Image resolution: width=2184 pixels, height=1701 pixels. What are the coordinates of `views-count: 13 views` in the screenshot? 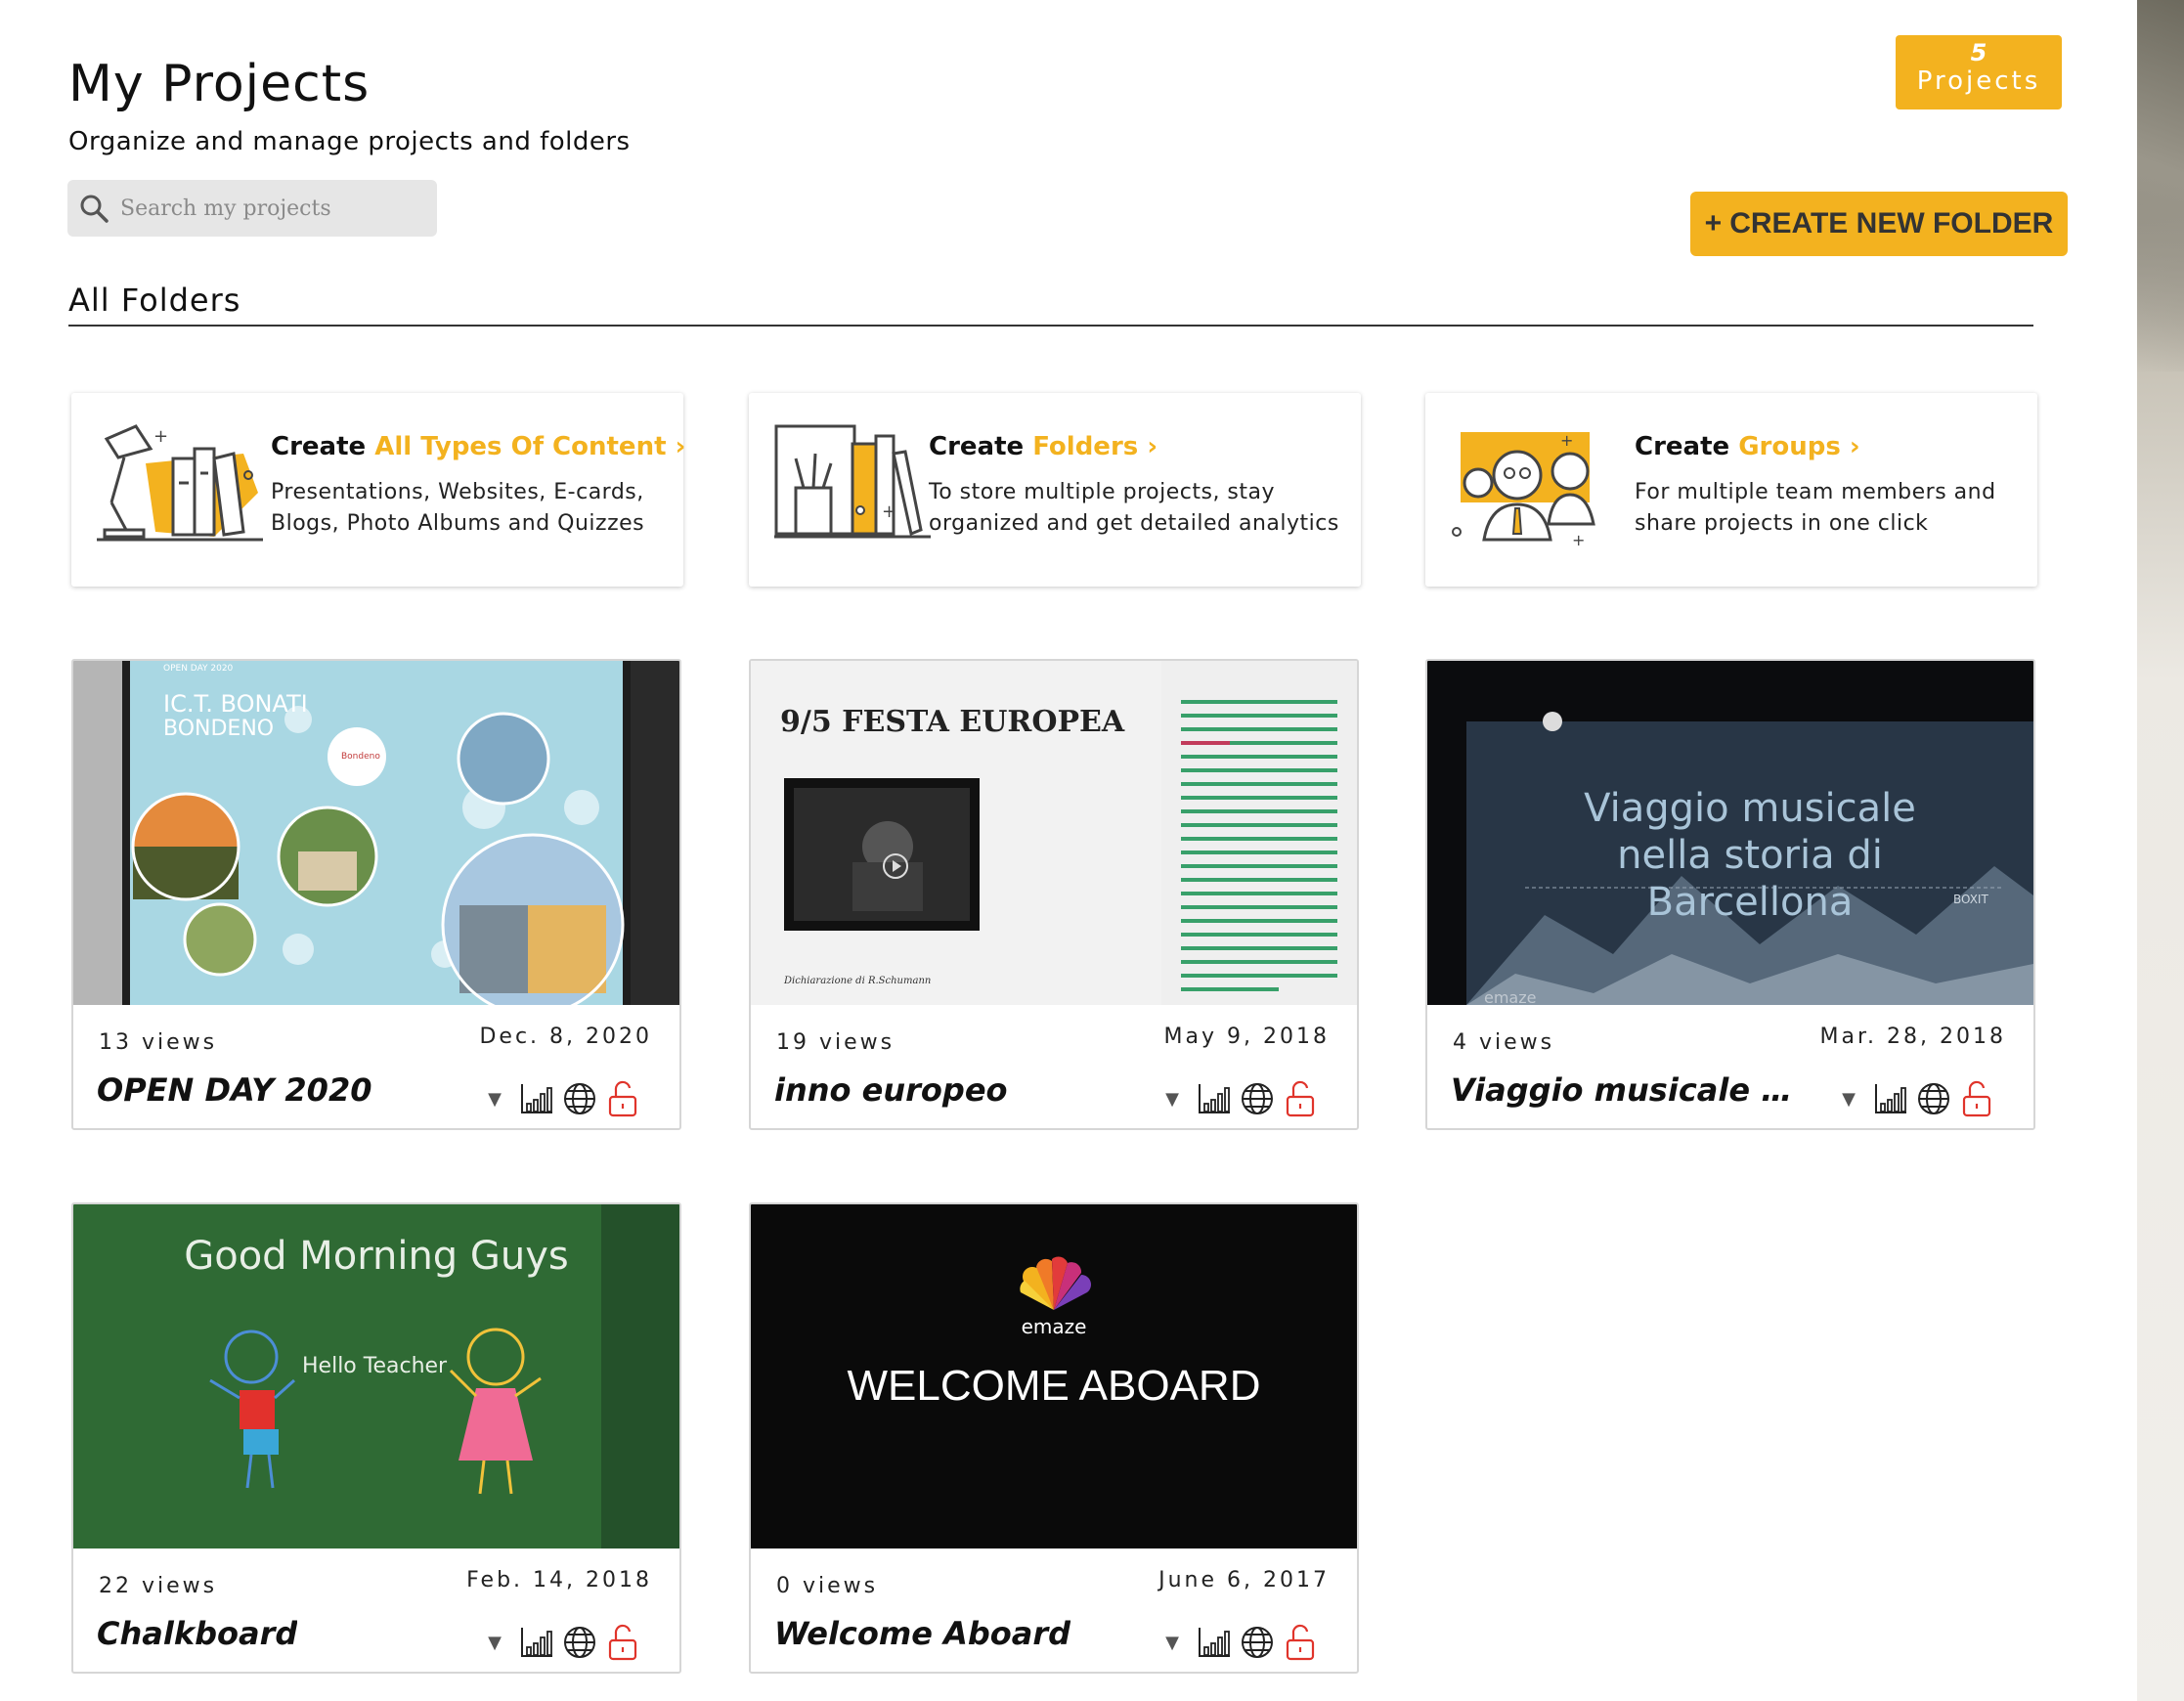 It's located at (158, 1042).